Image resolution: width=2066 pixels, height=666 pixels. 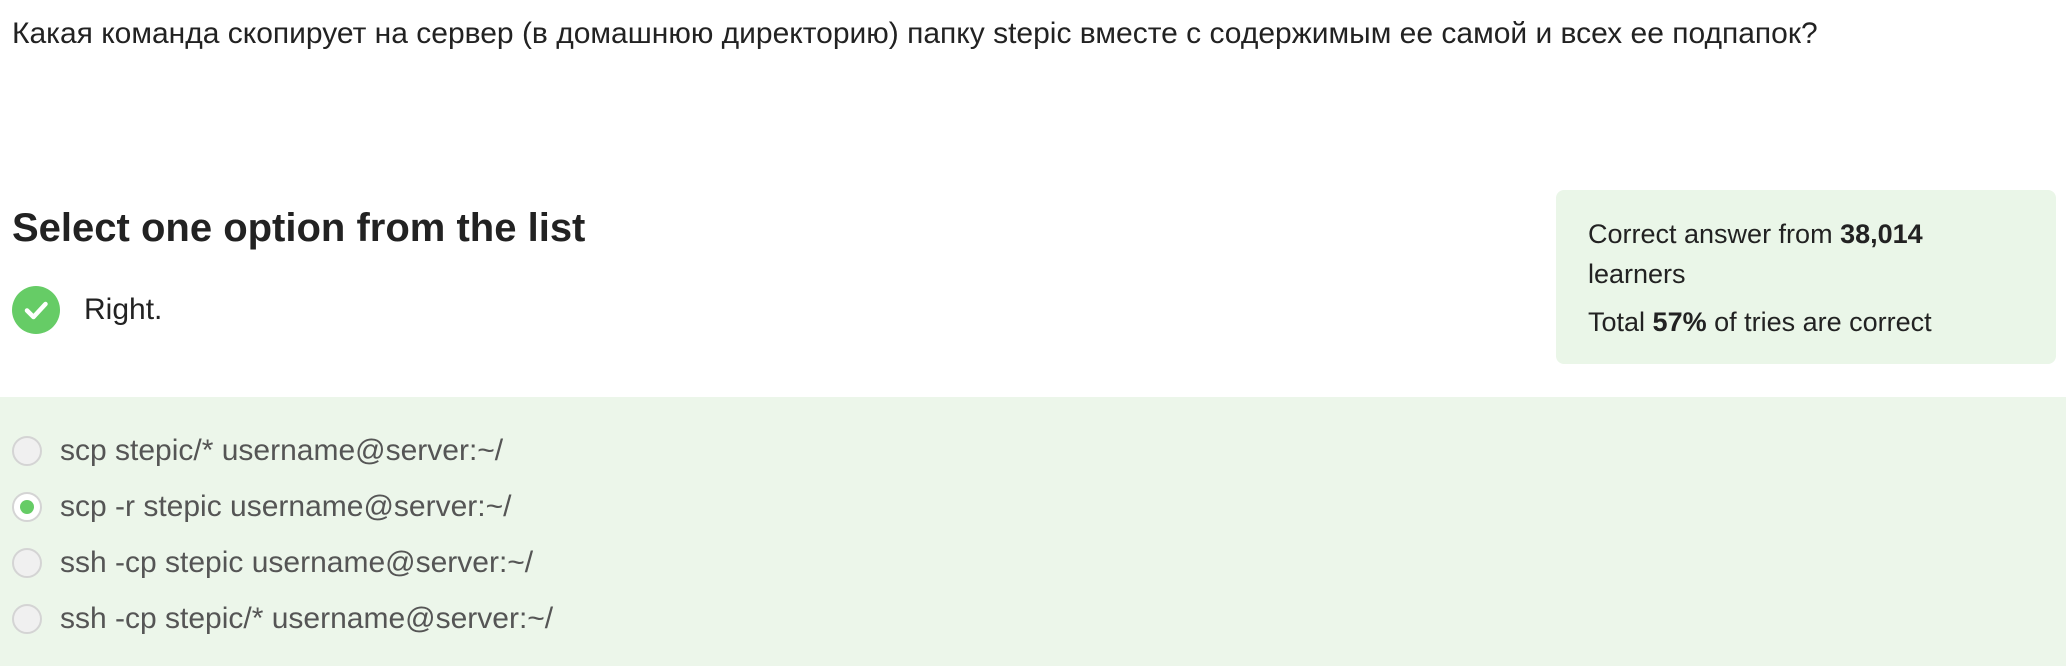 I want to click on radio-button-selected, so click(x=27, y=507).